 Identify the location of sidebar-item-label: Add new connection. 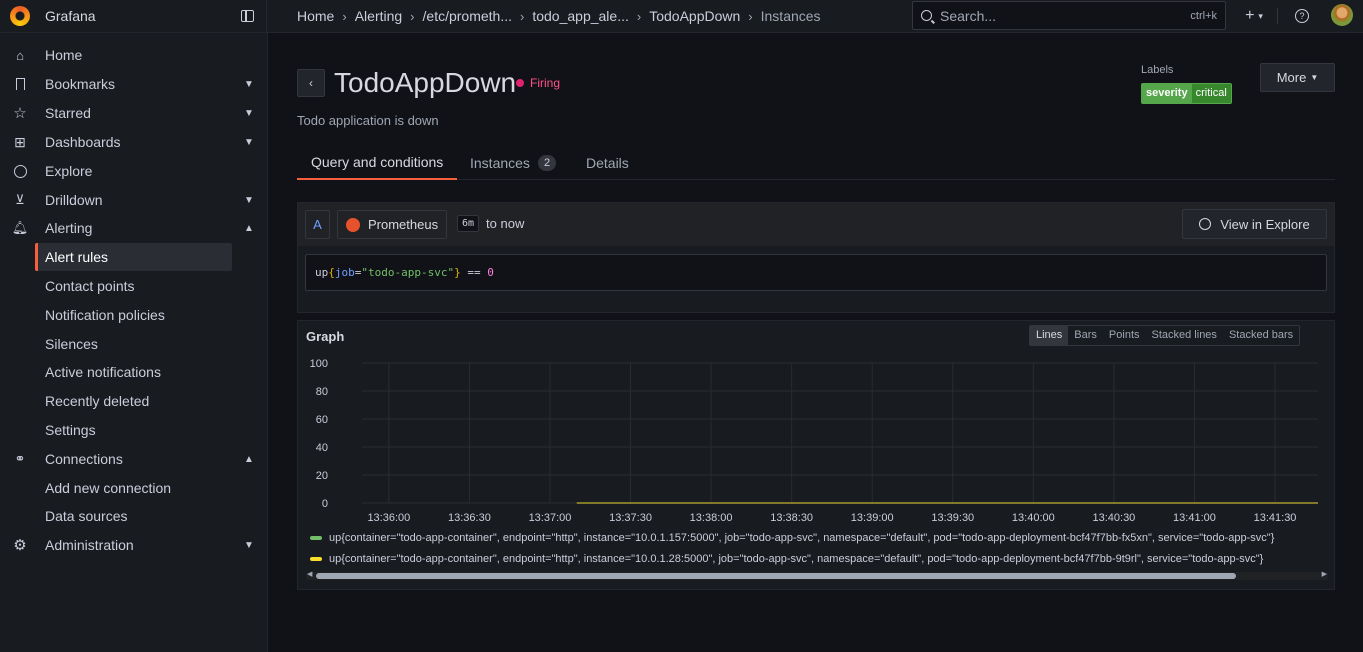
(108, 488).